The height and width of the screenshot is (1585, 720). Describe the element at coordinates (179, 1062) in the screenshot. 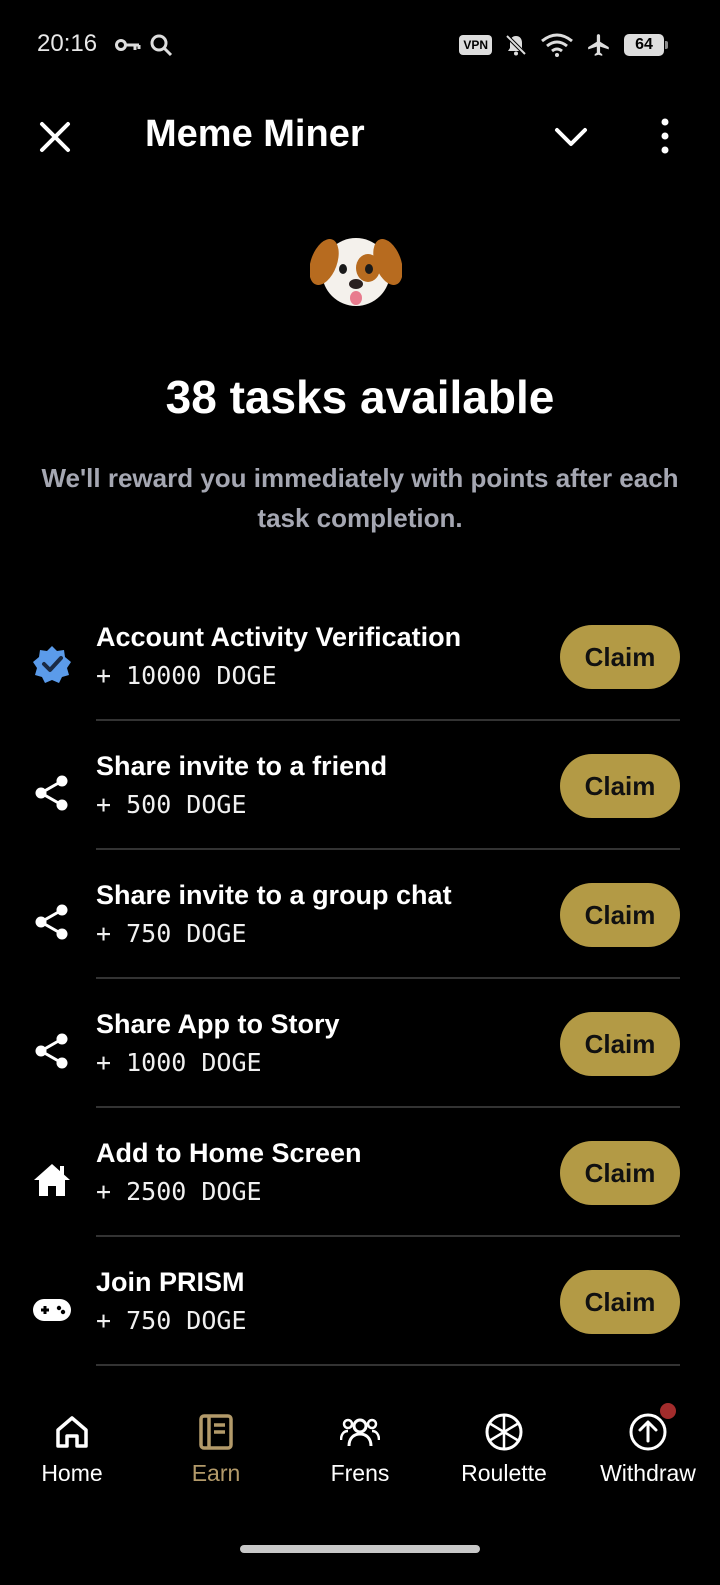

I see `task-reward: + 1000 DOGE` at that location.